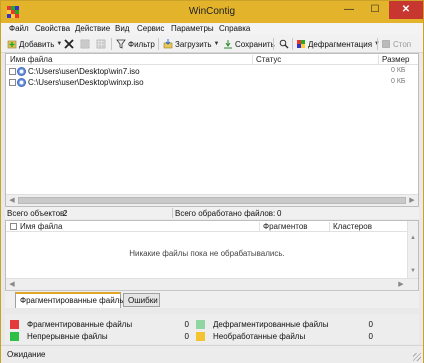  What do you see at coordinates (200, 324) in the screenshot?
I see `light-green-swatch-icon` at bounding box center [200, 324].